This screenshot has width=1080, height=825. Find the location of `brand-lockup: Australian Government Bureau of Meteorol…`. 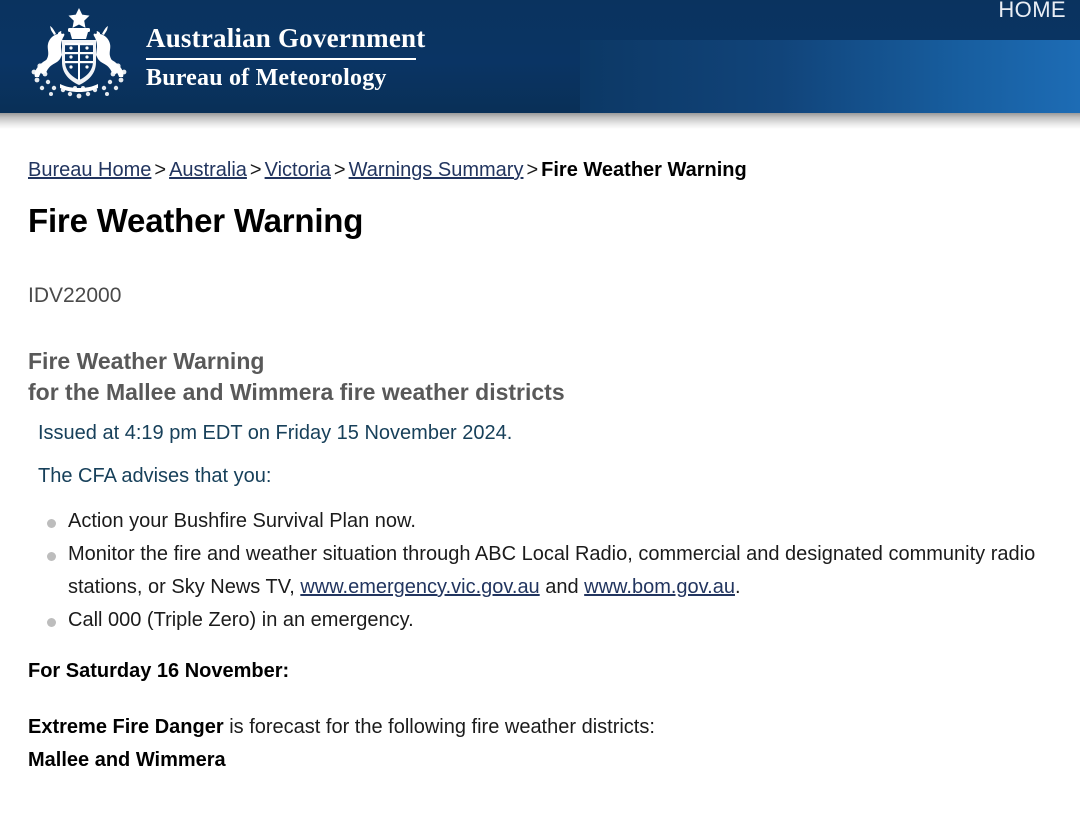

brand-lockup: Australian Government Bureau of Meteorol… is located at coordinates (221, 55).